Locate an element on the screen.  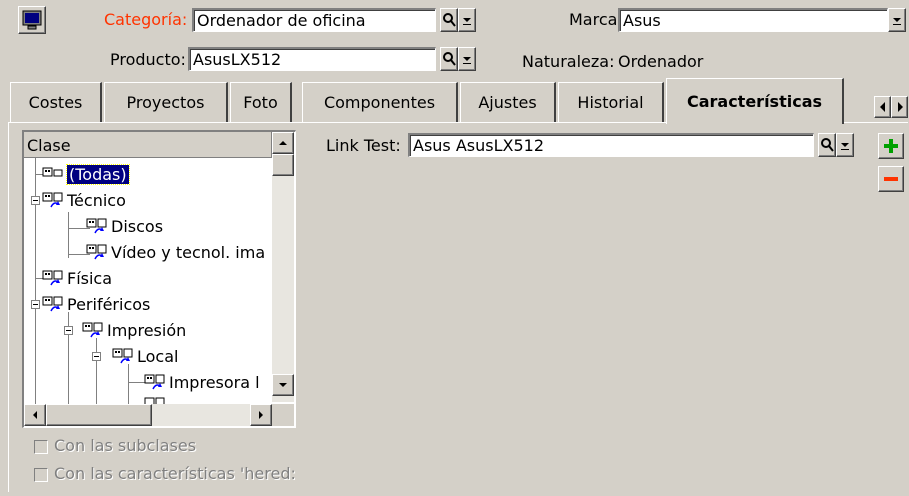
computer-icon is located at coordinates (32, 20).